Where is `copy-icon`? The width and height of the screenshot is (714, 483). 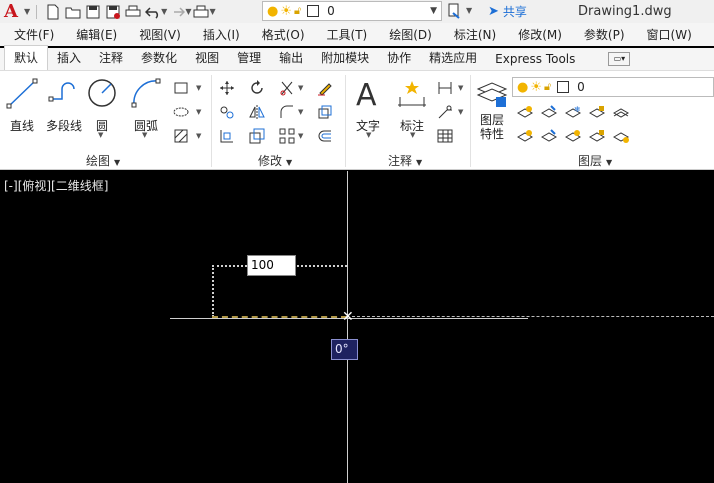
copy-icon is located at coordinates (227, 112).